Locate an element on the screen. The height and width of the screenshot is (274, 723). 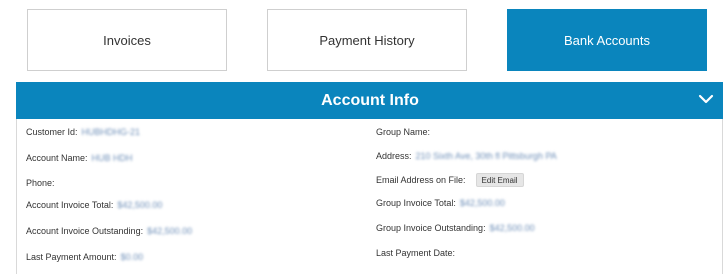
phone-field: Phone: is located at coordinates (42, 183).